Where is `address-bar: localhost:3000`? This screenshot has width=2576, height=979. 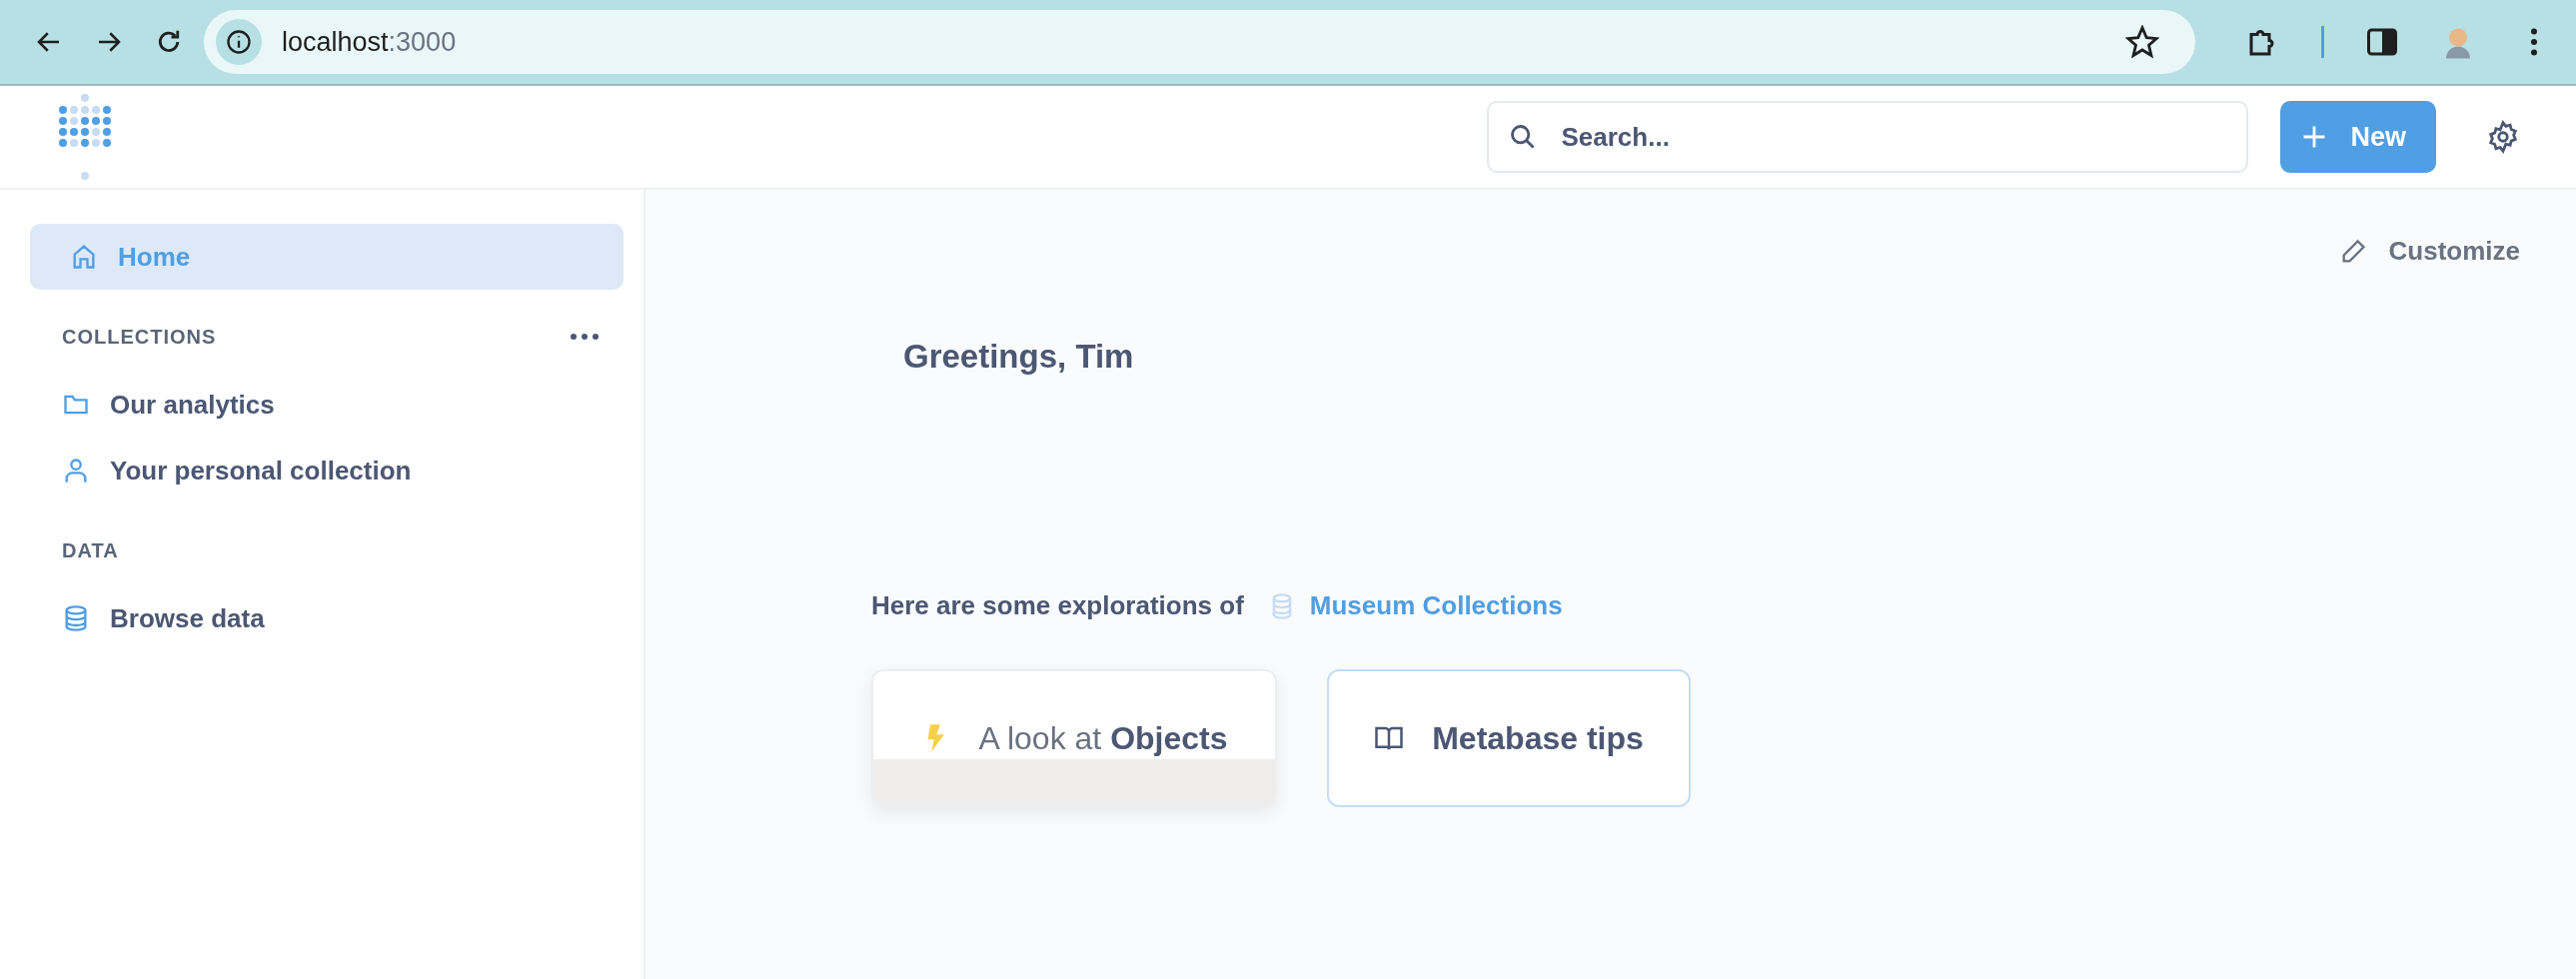
address-bar: localhost:3000 is located at coordinates (1199, 42).